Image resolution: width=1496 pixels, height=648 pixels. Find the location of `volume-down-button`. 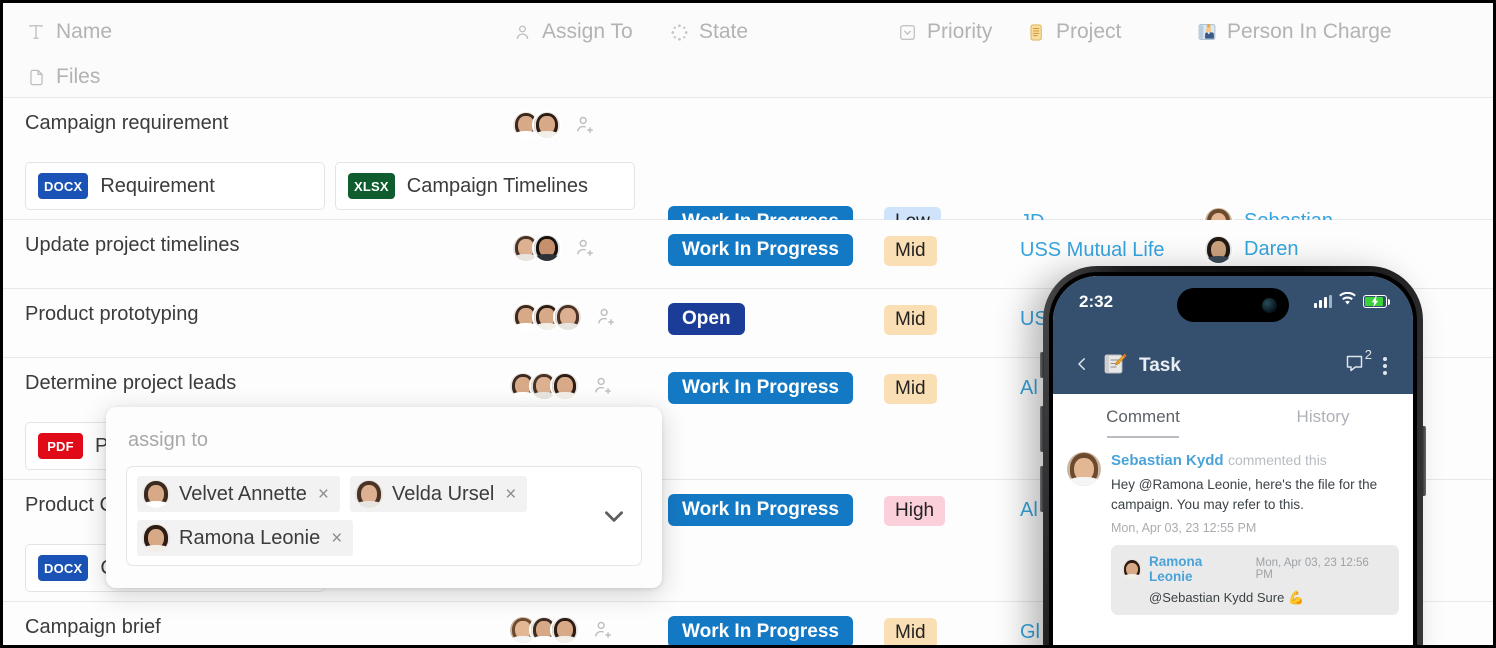

volume-down-button is located at coordinates (1042, 489).